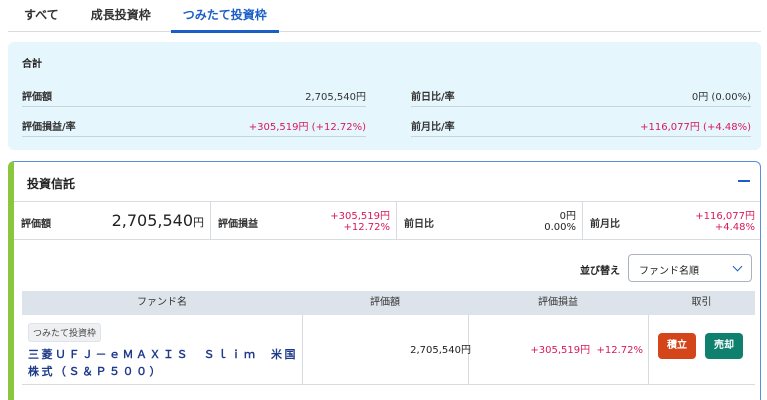 The height and width of the screenshot is (400, 767). What do you see at coordinates (387, 264) in the screenshot?
I see `sort-bar: 並び替え ファンド名順` at bounding box center [387, 264].